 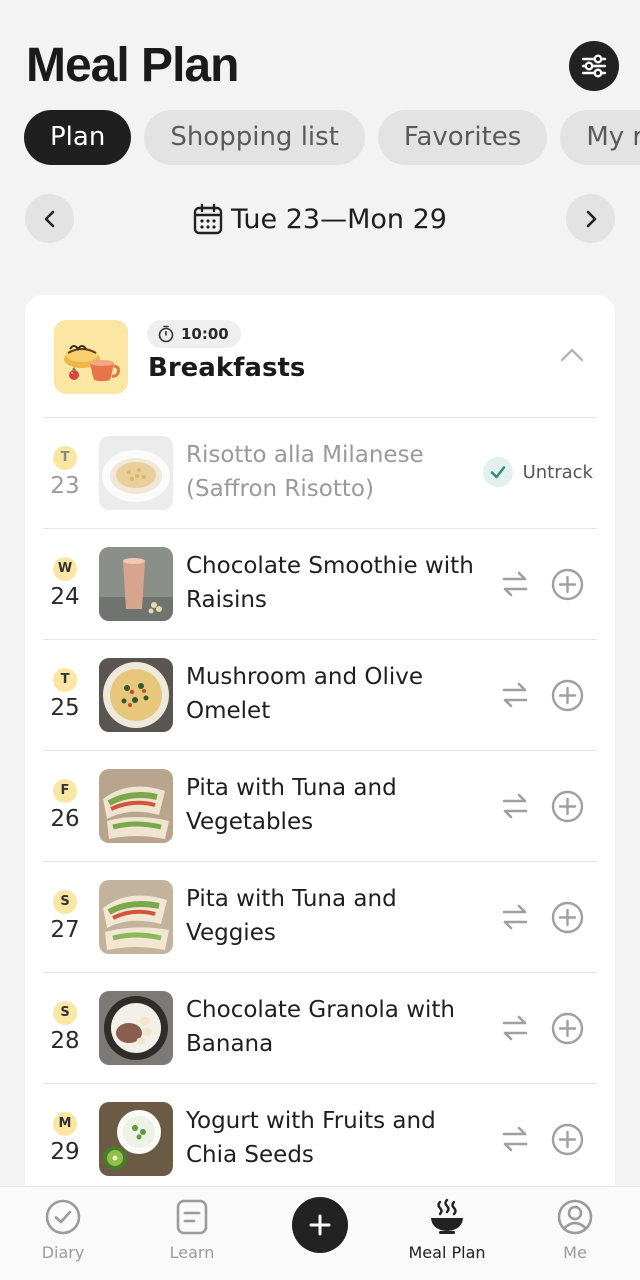 I want to click on day-number: 25, so click(x=65, y=708).